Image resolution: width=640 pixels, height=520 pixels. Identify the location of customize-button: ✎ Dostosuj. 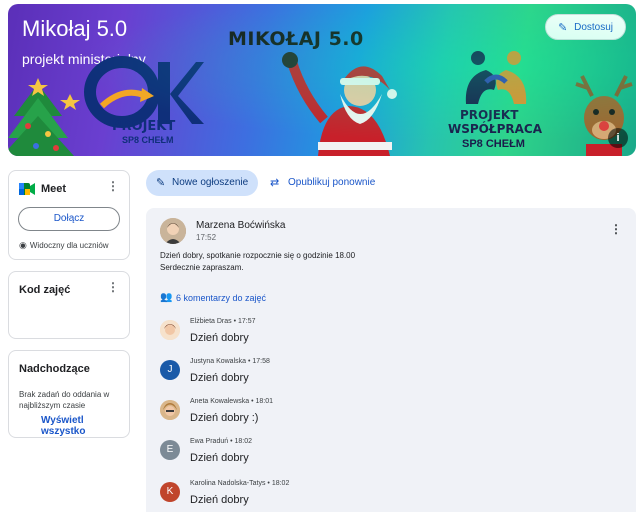
(585, 27).